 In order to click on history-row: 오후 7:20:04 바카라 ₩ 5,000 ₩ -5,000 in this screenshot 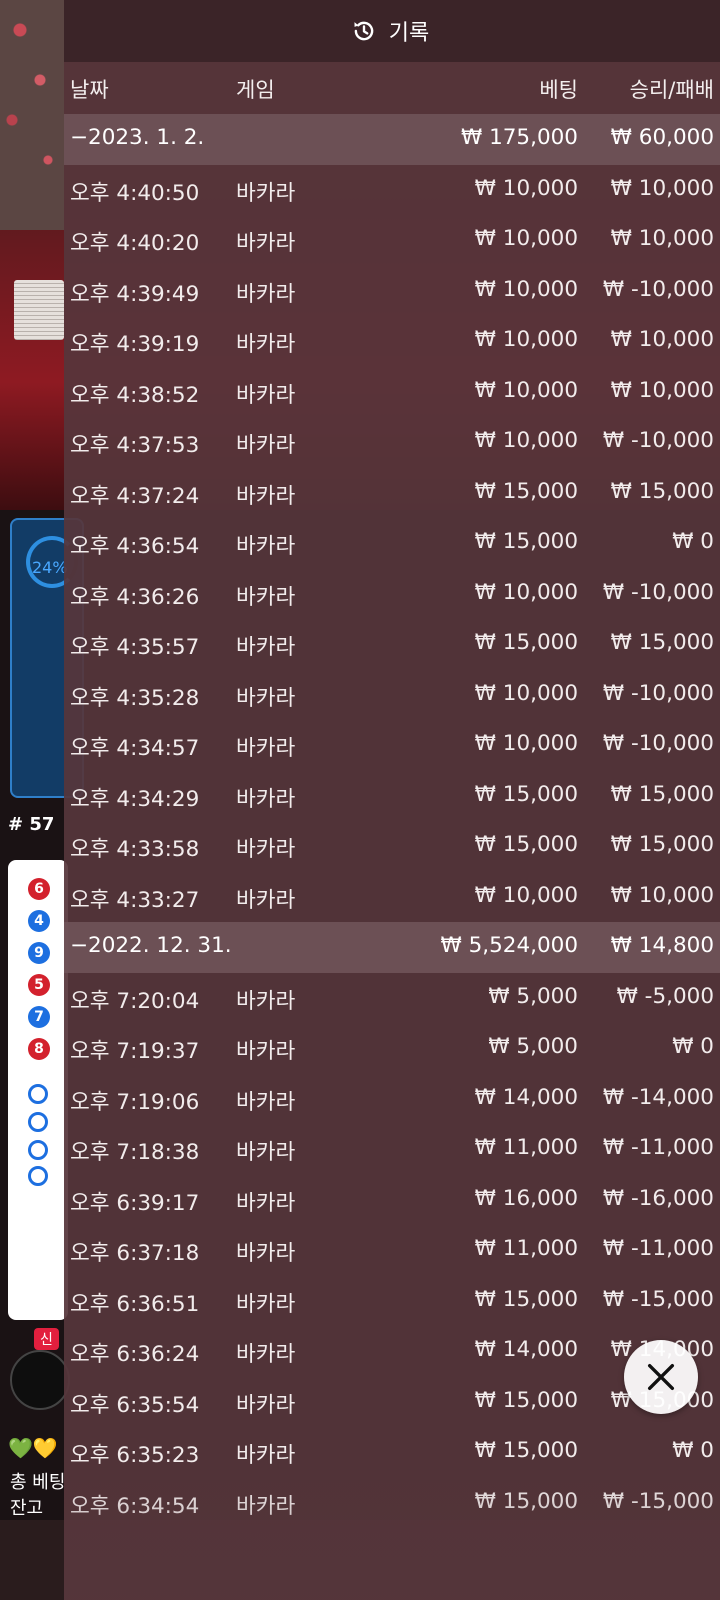, I will do `click(392, 998)`.